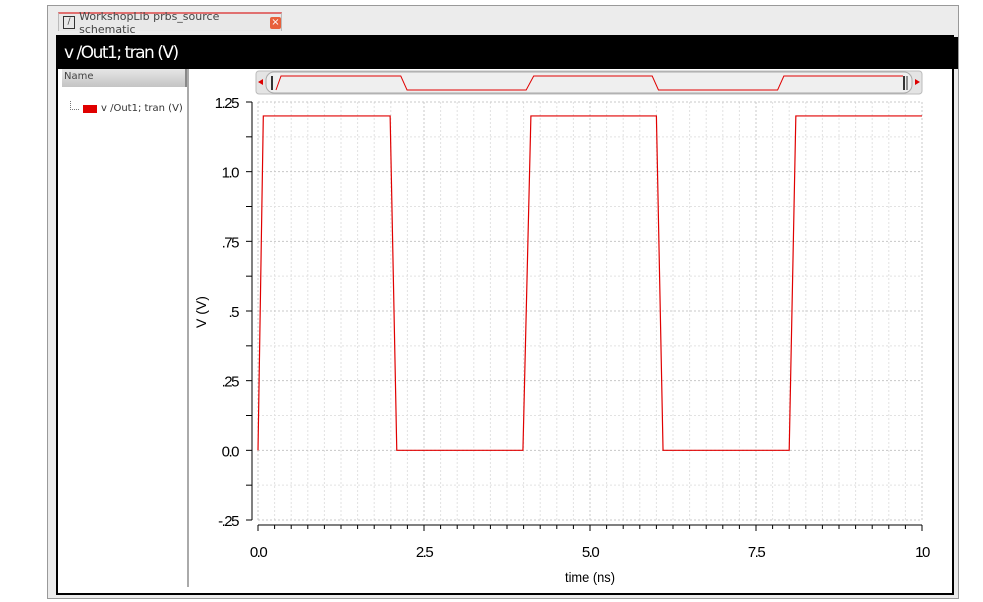  I want to click on y-tick-label: 0.0, so click(231, 451).